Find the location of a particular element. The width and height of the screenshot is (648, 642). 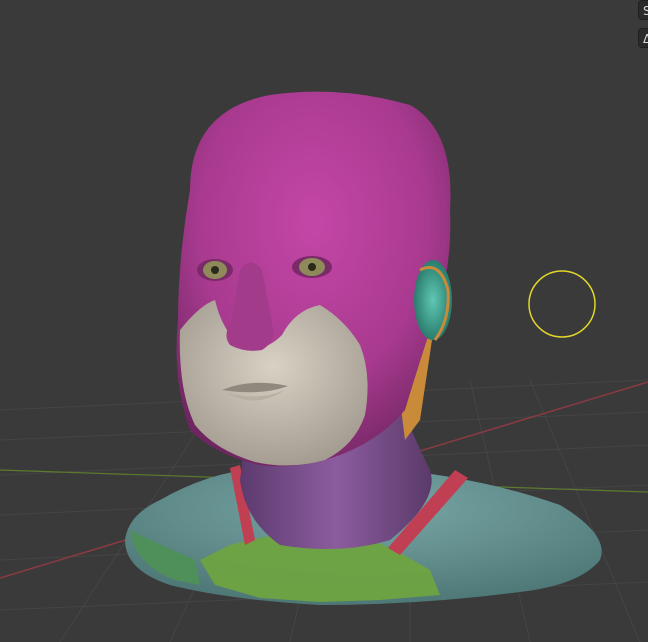

brush-cursor is located at coordinates (562, 304).